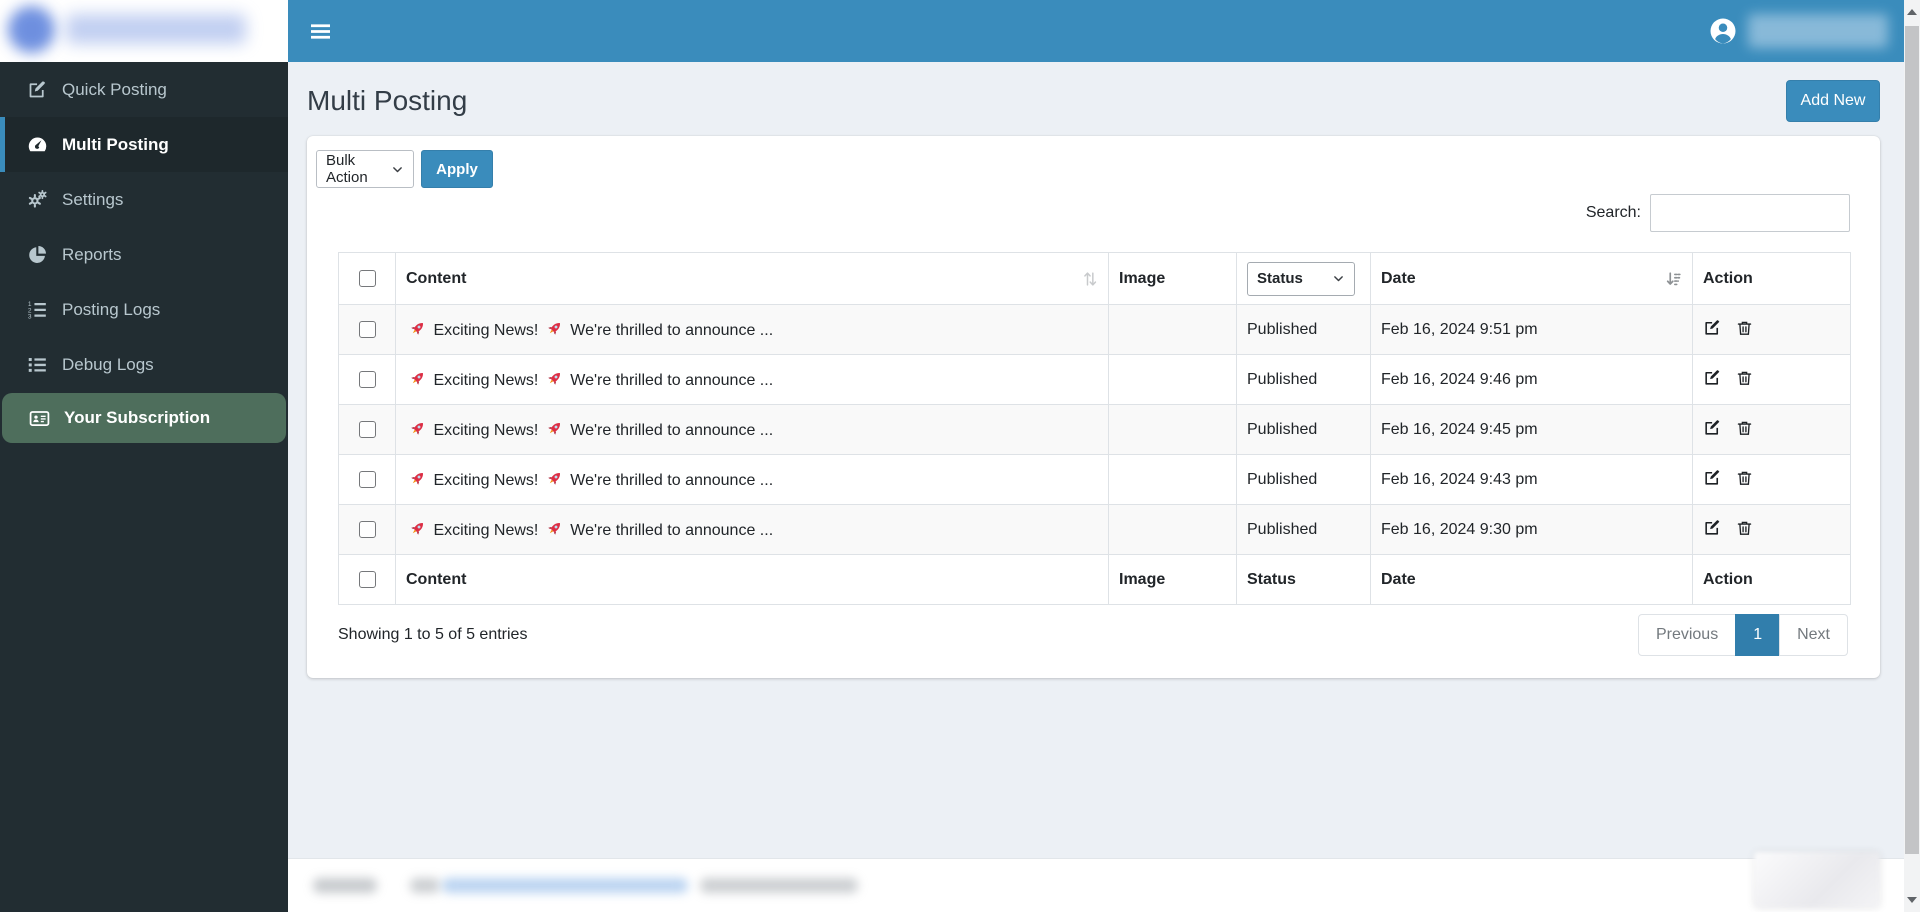  What do you see at coordinates (565, 885) in the screenshot?
I see `footer-link-blurred` at bounding box center [565, 885].